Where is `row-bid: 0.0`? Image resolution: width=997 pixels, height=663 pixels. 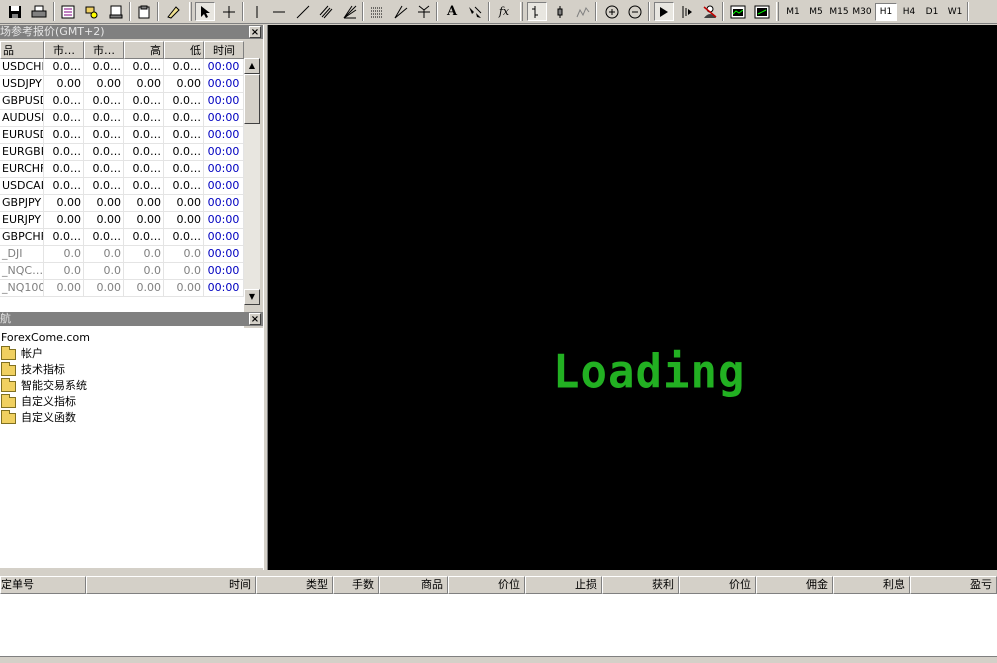
row-bid: 0.0 is located at coordinates (64, 254).